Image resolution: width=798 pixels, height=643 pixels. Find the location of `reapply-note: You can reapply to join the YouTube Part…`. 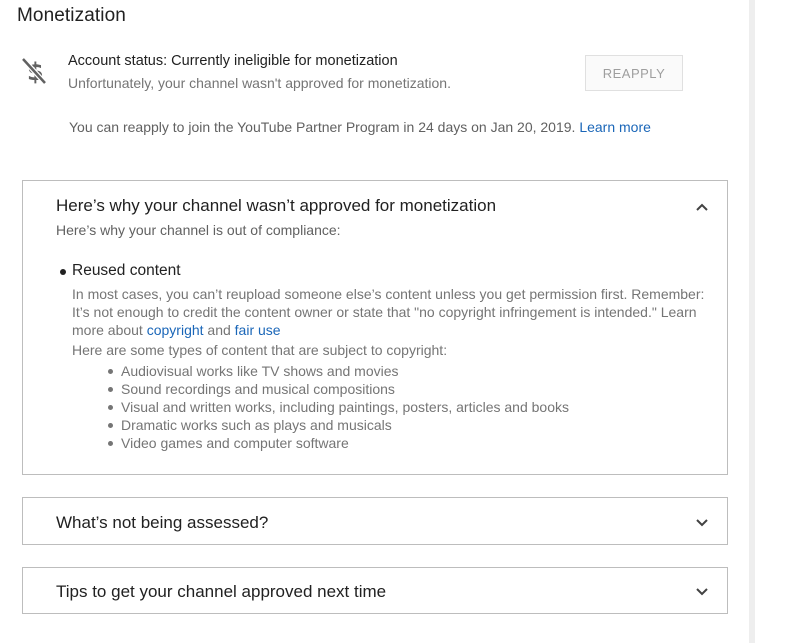

reapply-note: You can reapply to join the YouTube Part… is located at coordinates (360, 127).